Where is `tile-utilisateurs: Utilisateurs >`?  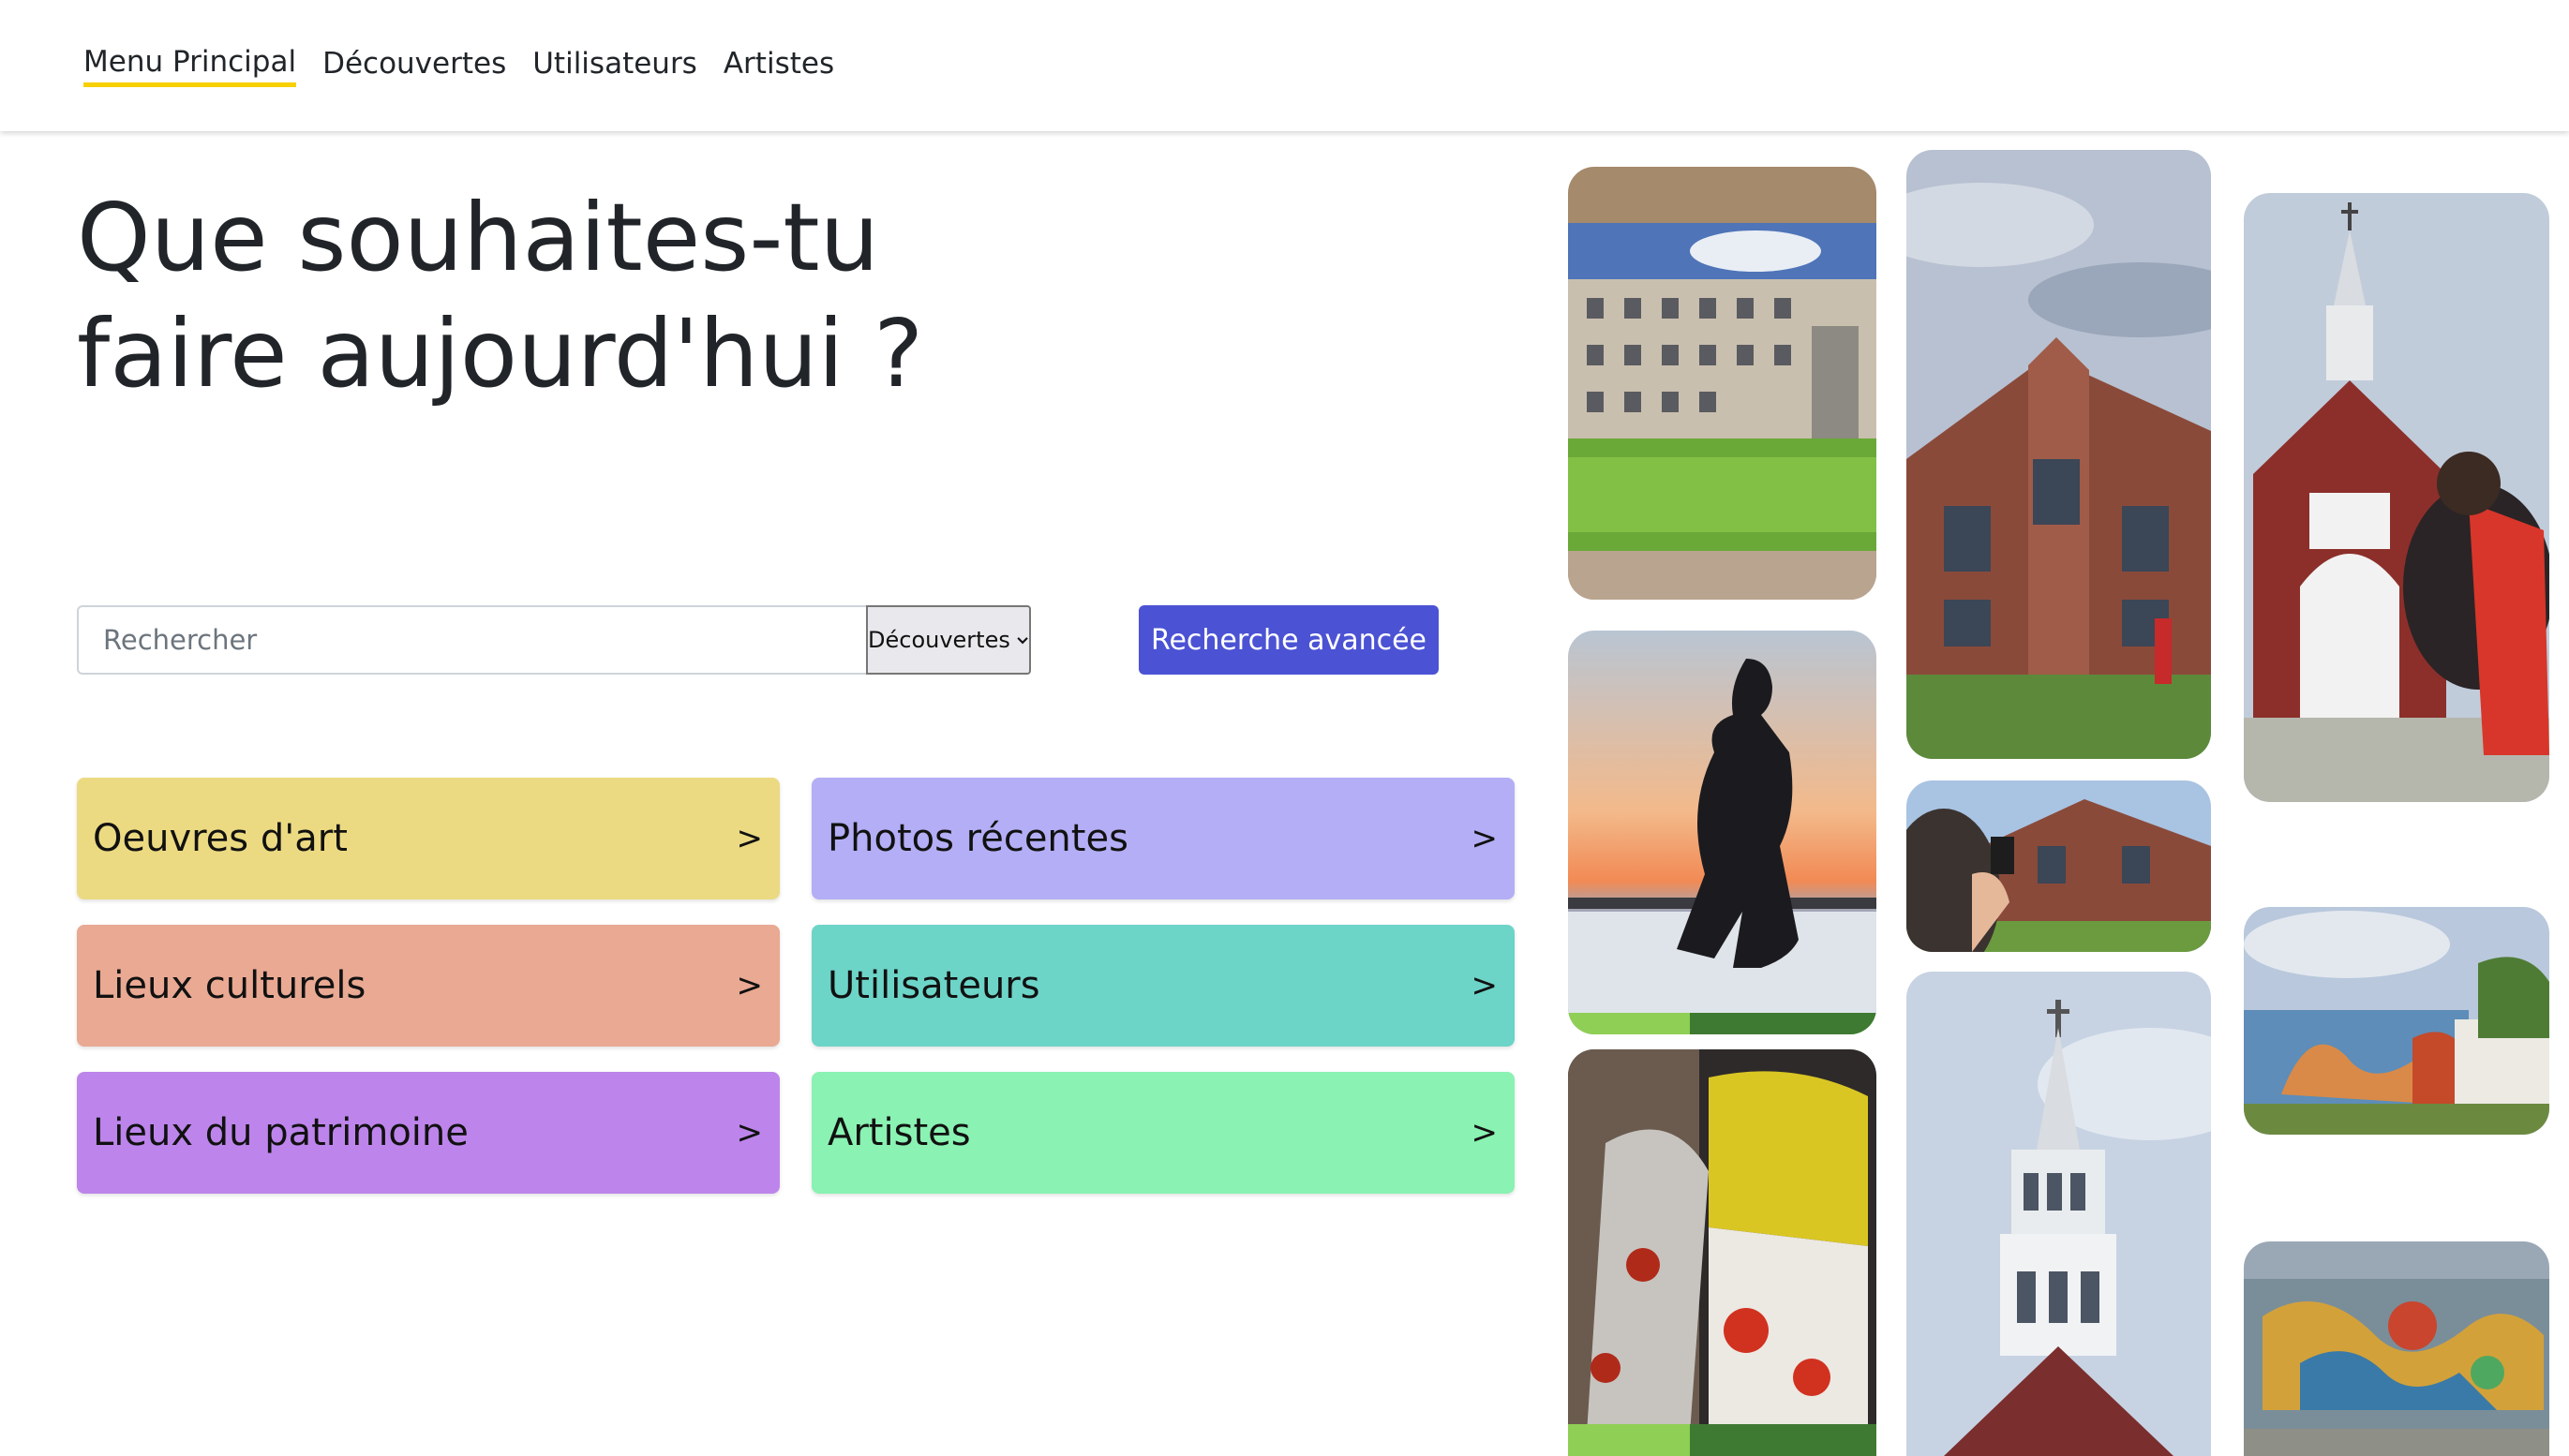
tile-utilisateurs: Utilisateurs > is located at coordinates (1163, 986).